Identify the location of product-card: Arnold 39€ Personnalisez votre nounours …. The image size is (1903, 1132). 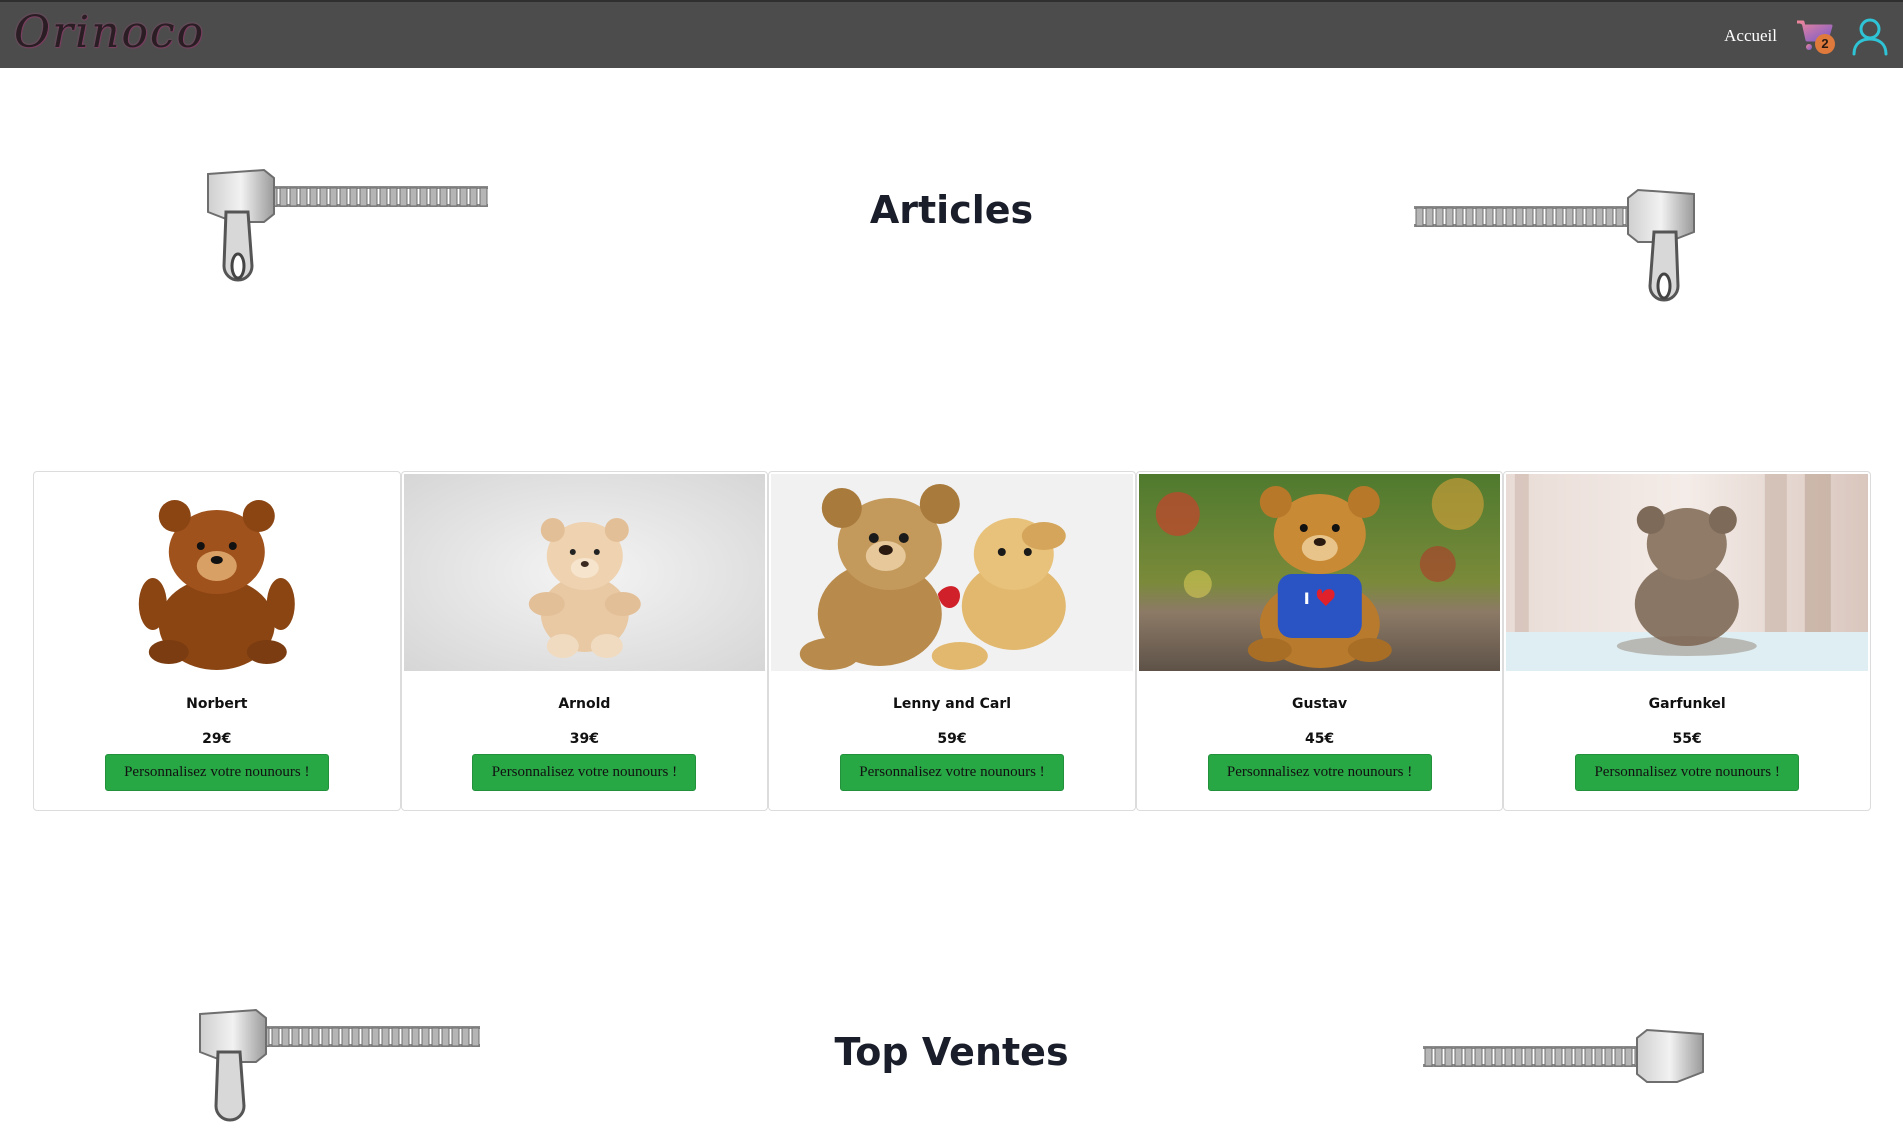
(584, 641).